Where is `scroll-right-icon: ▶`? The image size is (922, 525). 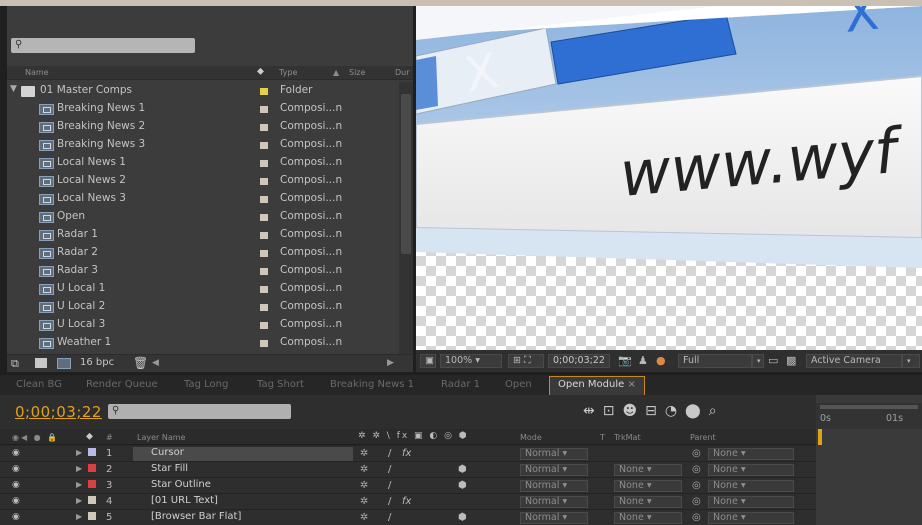
scroll-right-icon: ▶ is located at coordinates (390, 363).